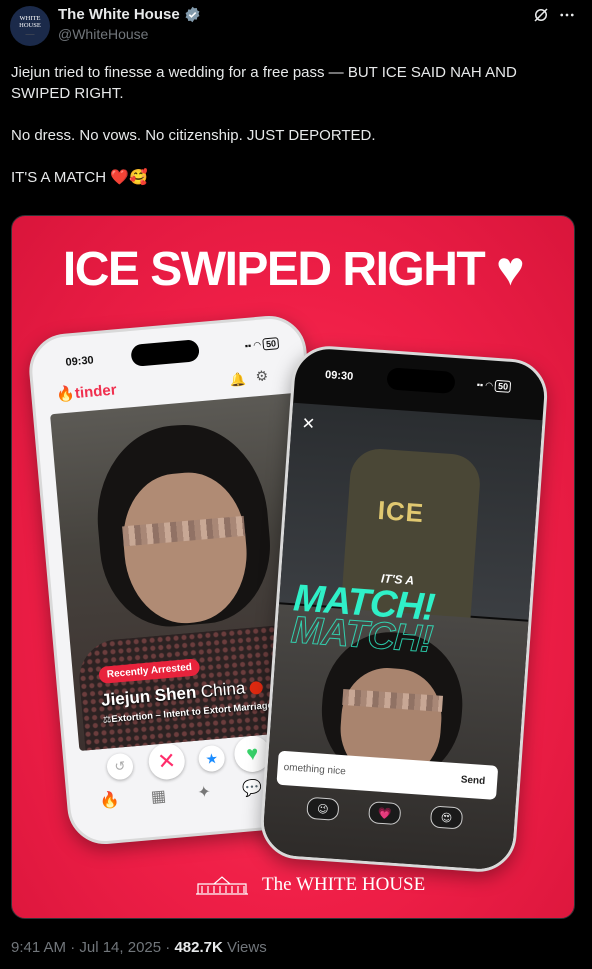  I want to click on graphic-headline: ICE SWIPED RIGHT ♥, so click(293, 269).